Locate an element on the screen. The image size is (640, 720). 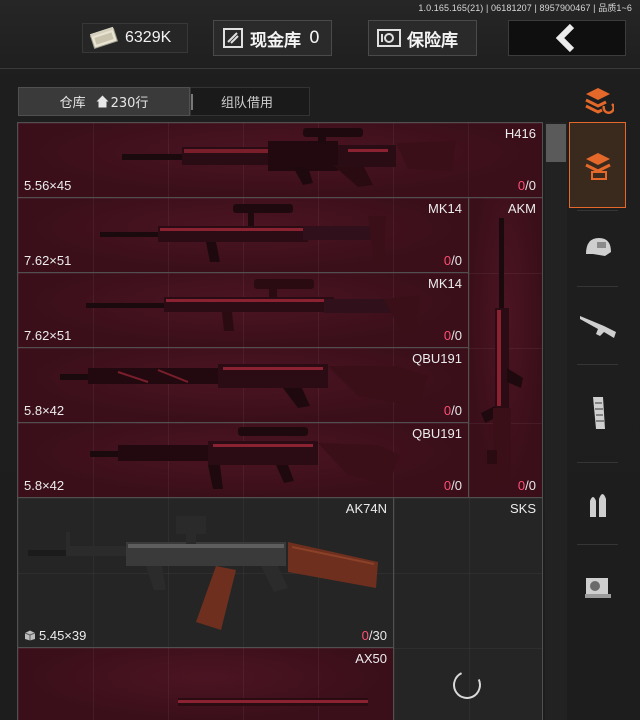
sort-button is located at coordinates (597, 100).